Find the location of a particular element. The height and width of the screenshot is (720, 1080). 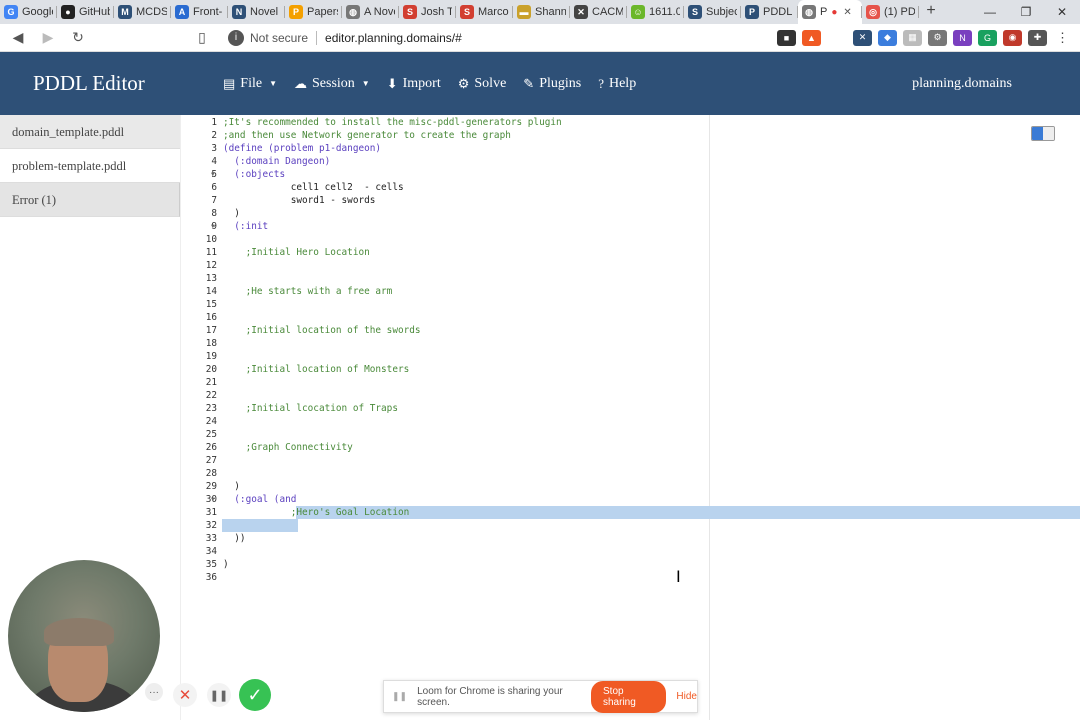

editor-toggle-button is located at coordinates (1043, 133).